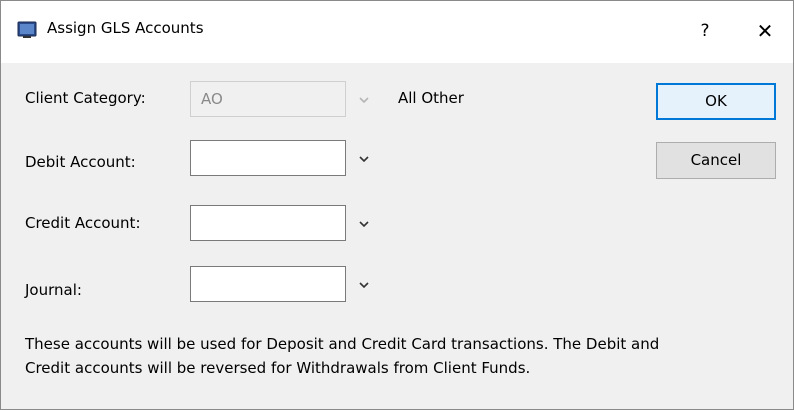 This screenshot has height=410, width=794. I want to click on help-button: ?, so click(705, 31).